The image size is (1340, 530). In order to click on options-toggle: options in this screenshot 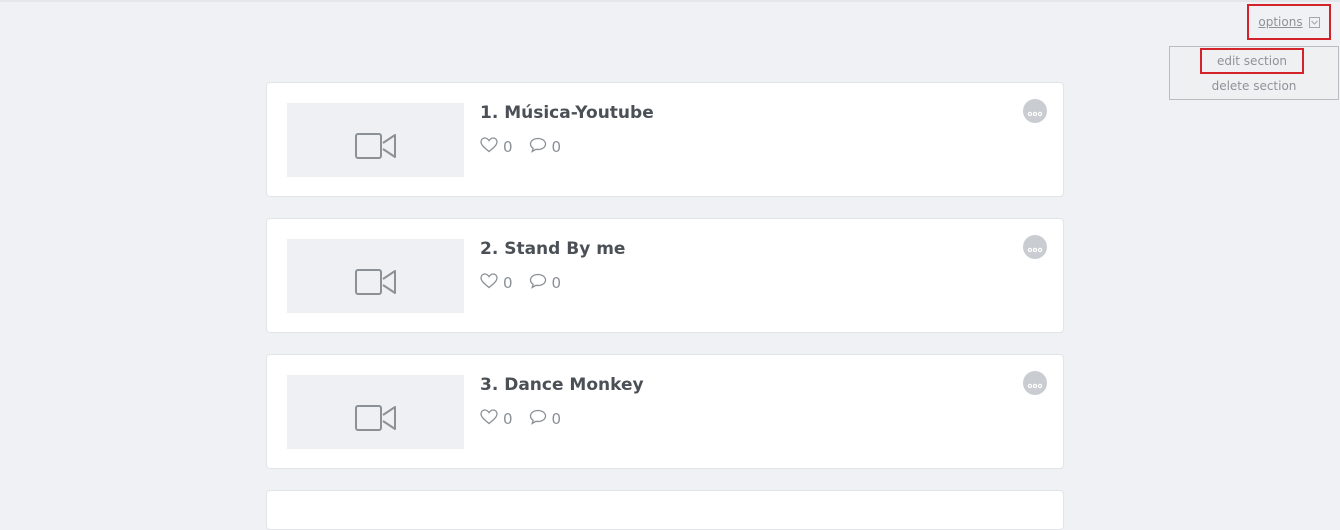, I will do `click(1289, 22)`.